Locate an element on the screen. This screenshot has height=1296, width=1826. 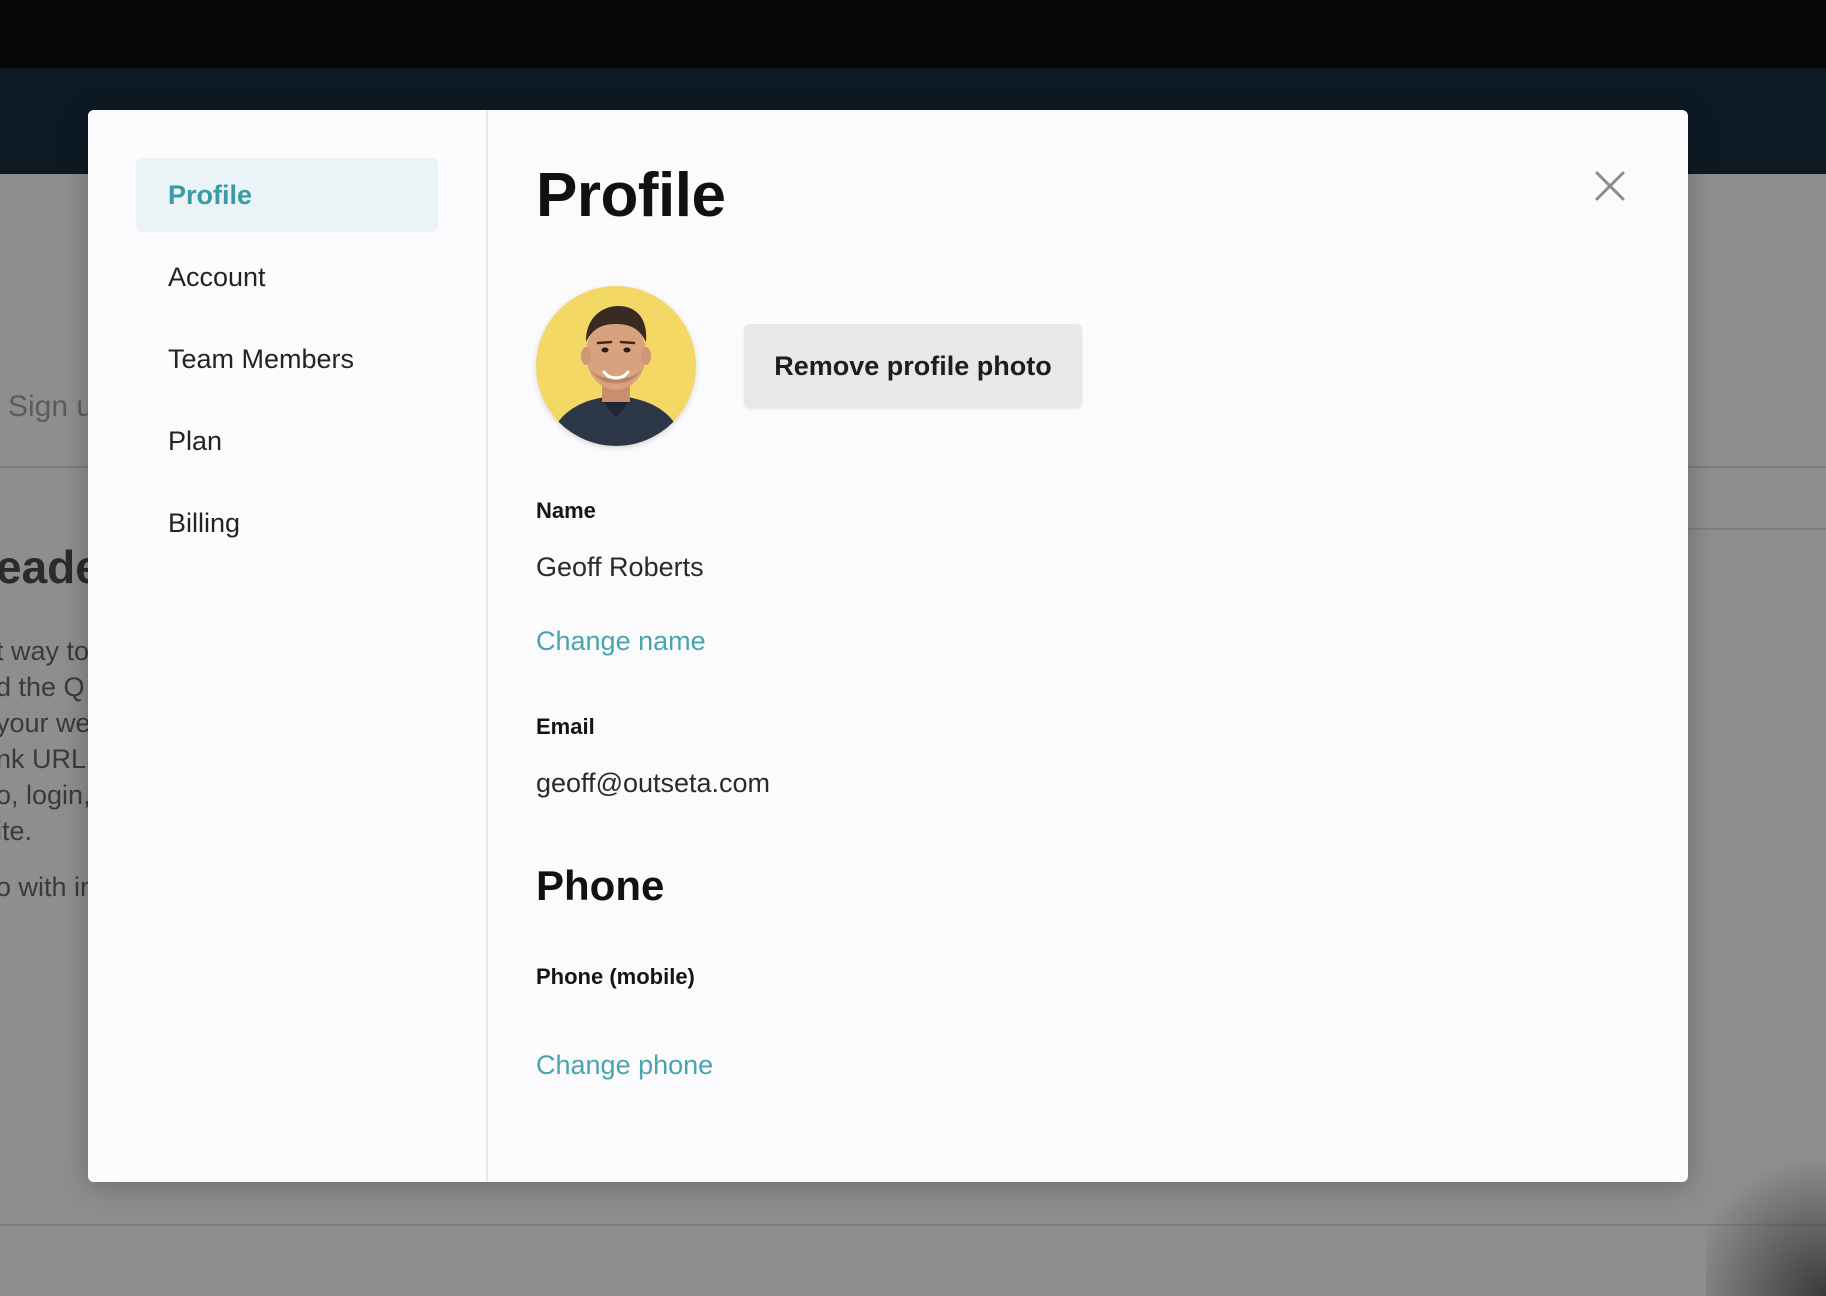
change-phone-link: Change phone is located at coordinates (624, 1065).